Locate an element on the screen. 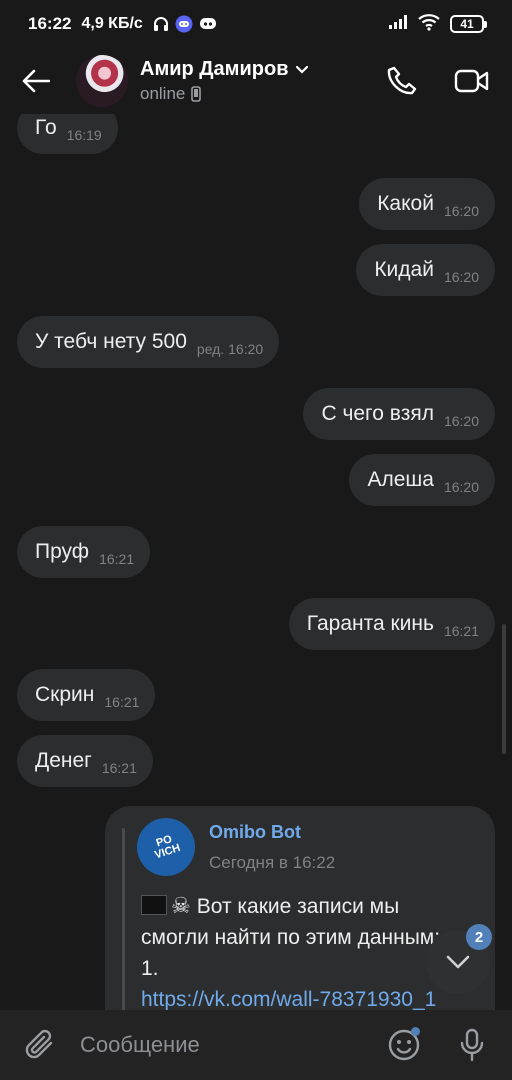 Image resolution: width=512 pixels, height=1080 pixels. message-time: ред. 16:20 is located at coordinates (230, 349).